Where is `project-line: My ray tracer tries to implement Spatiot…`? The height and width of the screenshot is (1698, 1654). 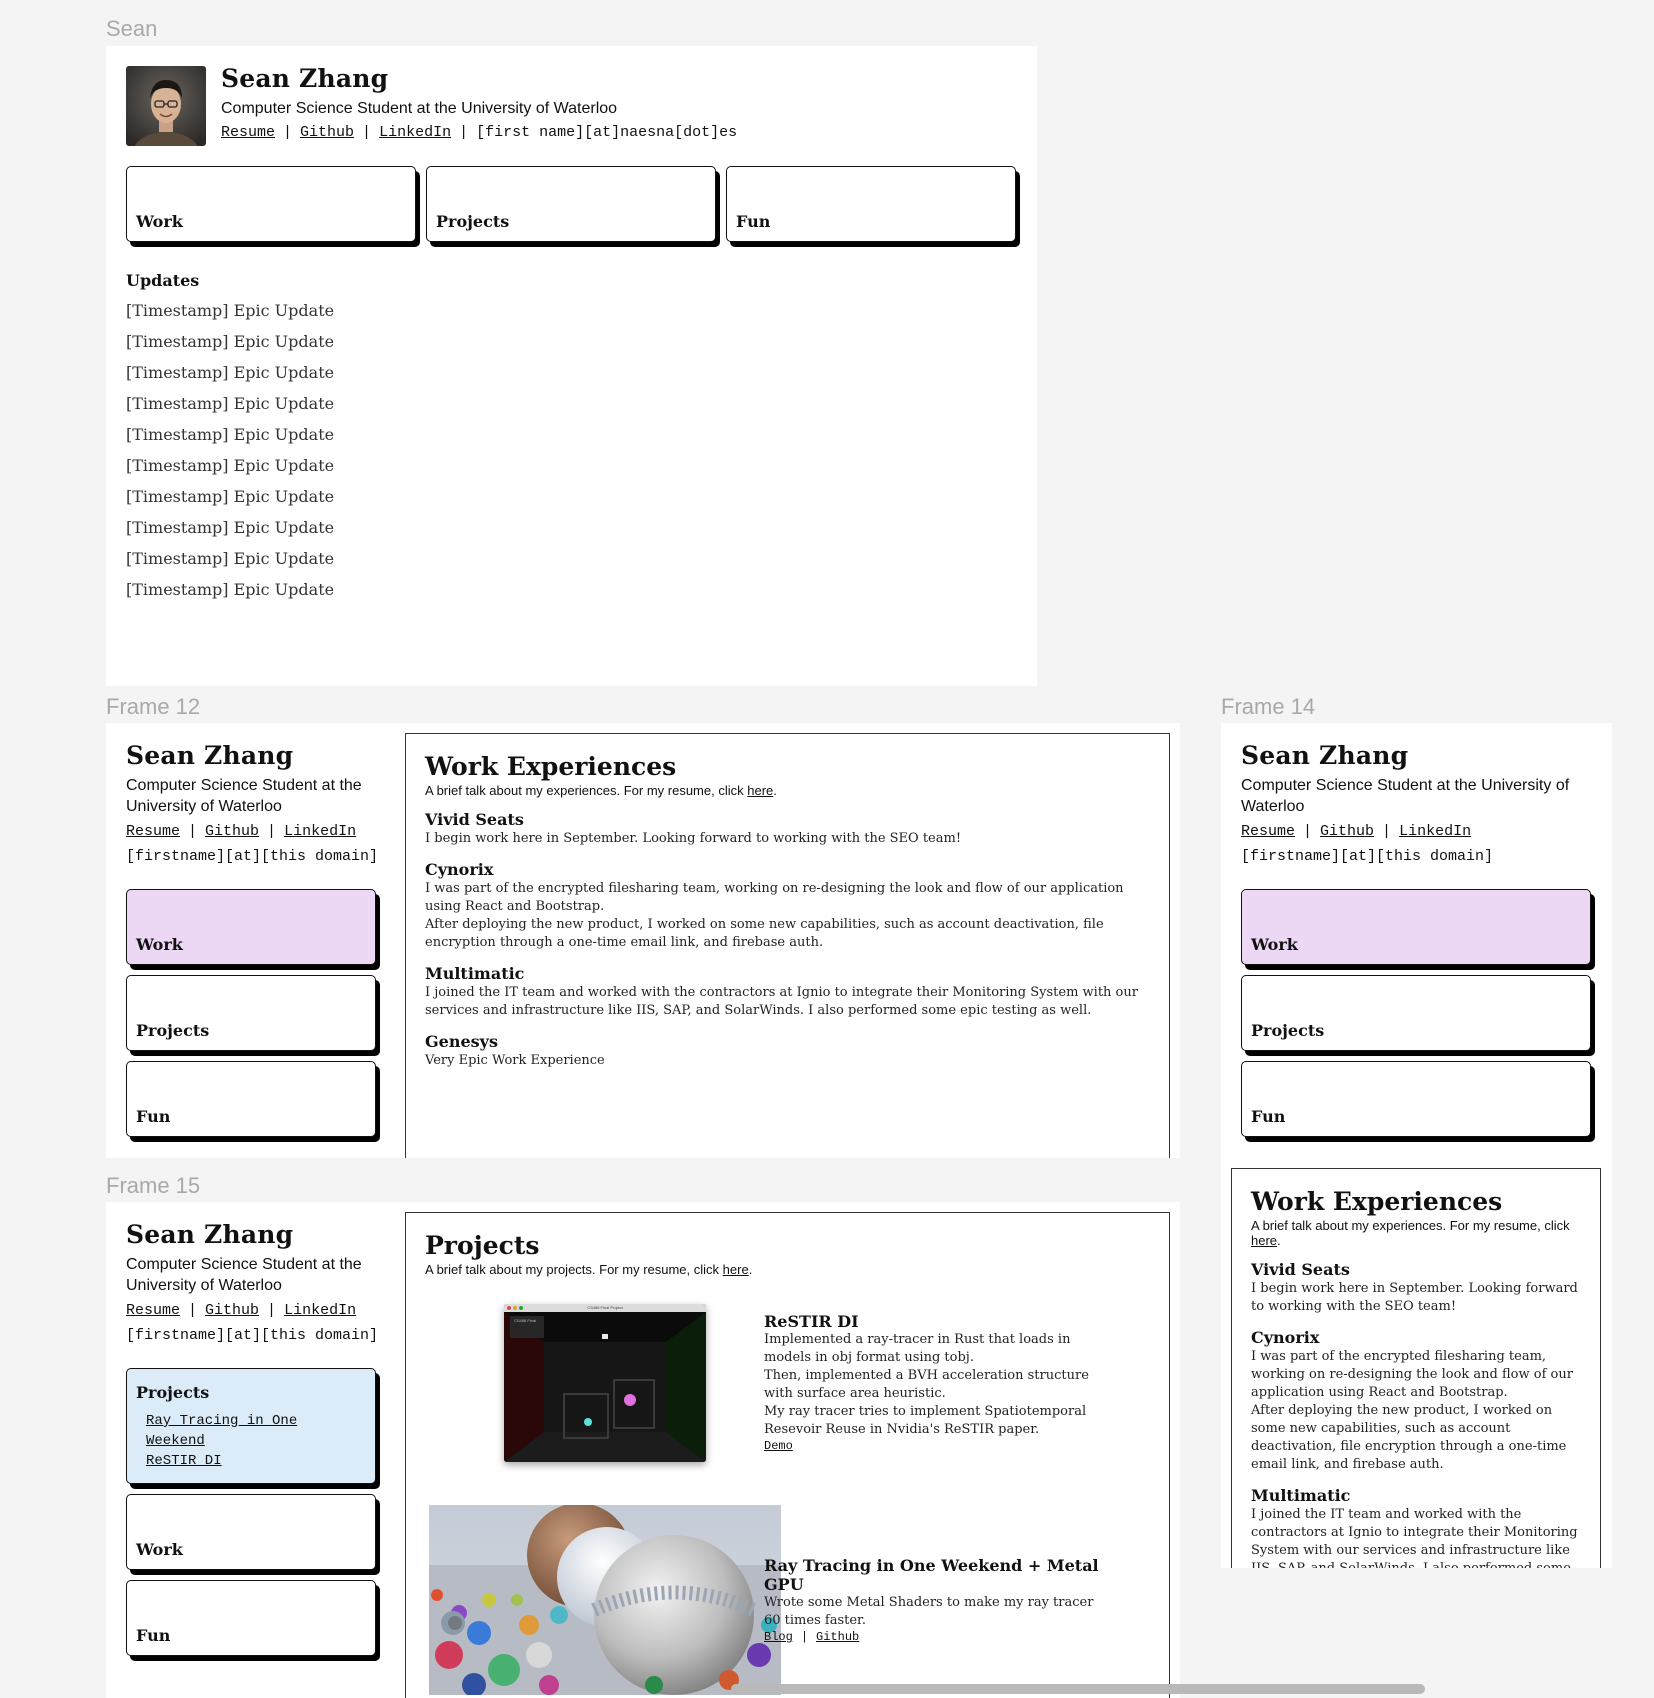 project-line: My ray tracer tries to implement Spatiot… is located at coordinates (925, 1420).